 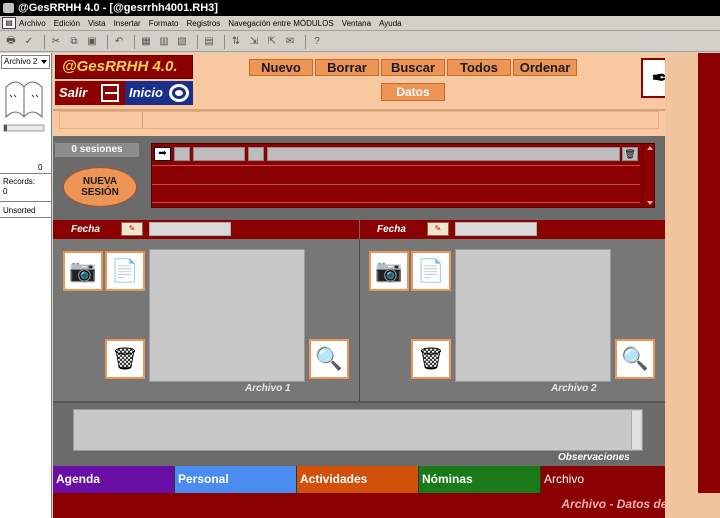 I want to click on scroll-up-icon, so click(x=650, y=148).